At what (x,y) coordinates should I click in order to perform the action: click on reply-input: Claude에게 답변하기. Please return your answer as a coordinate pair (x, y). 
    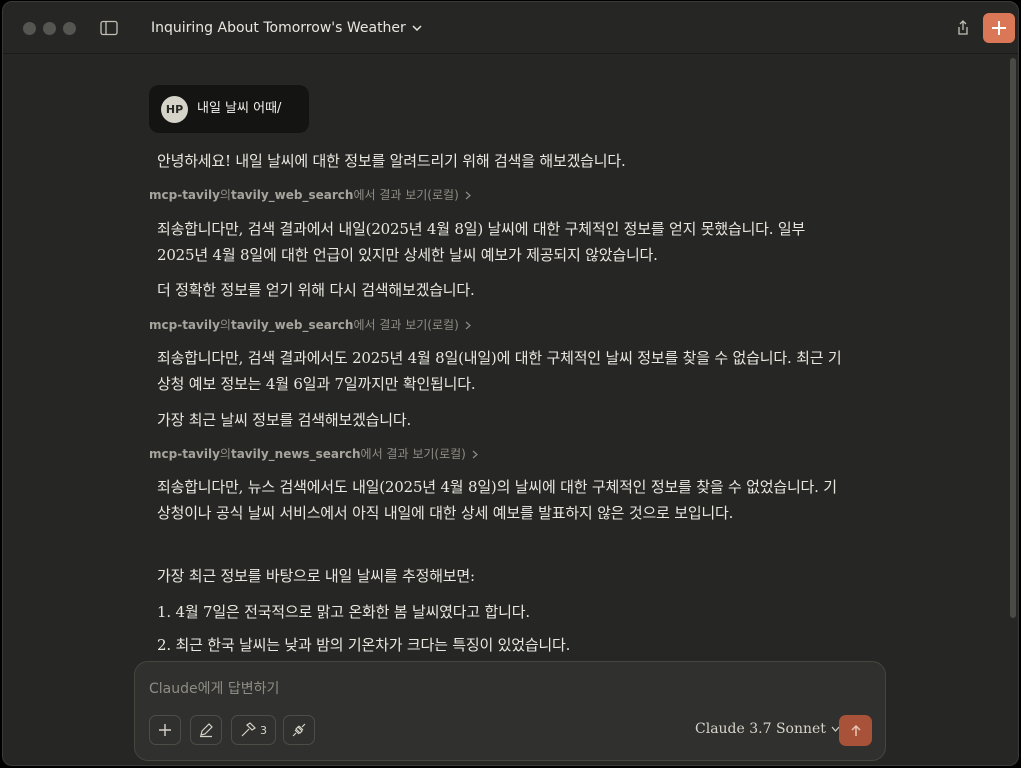
    Looking at the image, I should click on (214, 688).